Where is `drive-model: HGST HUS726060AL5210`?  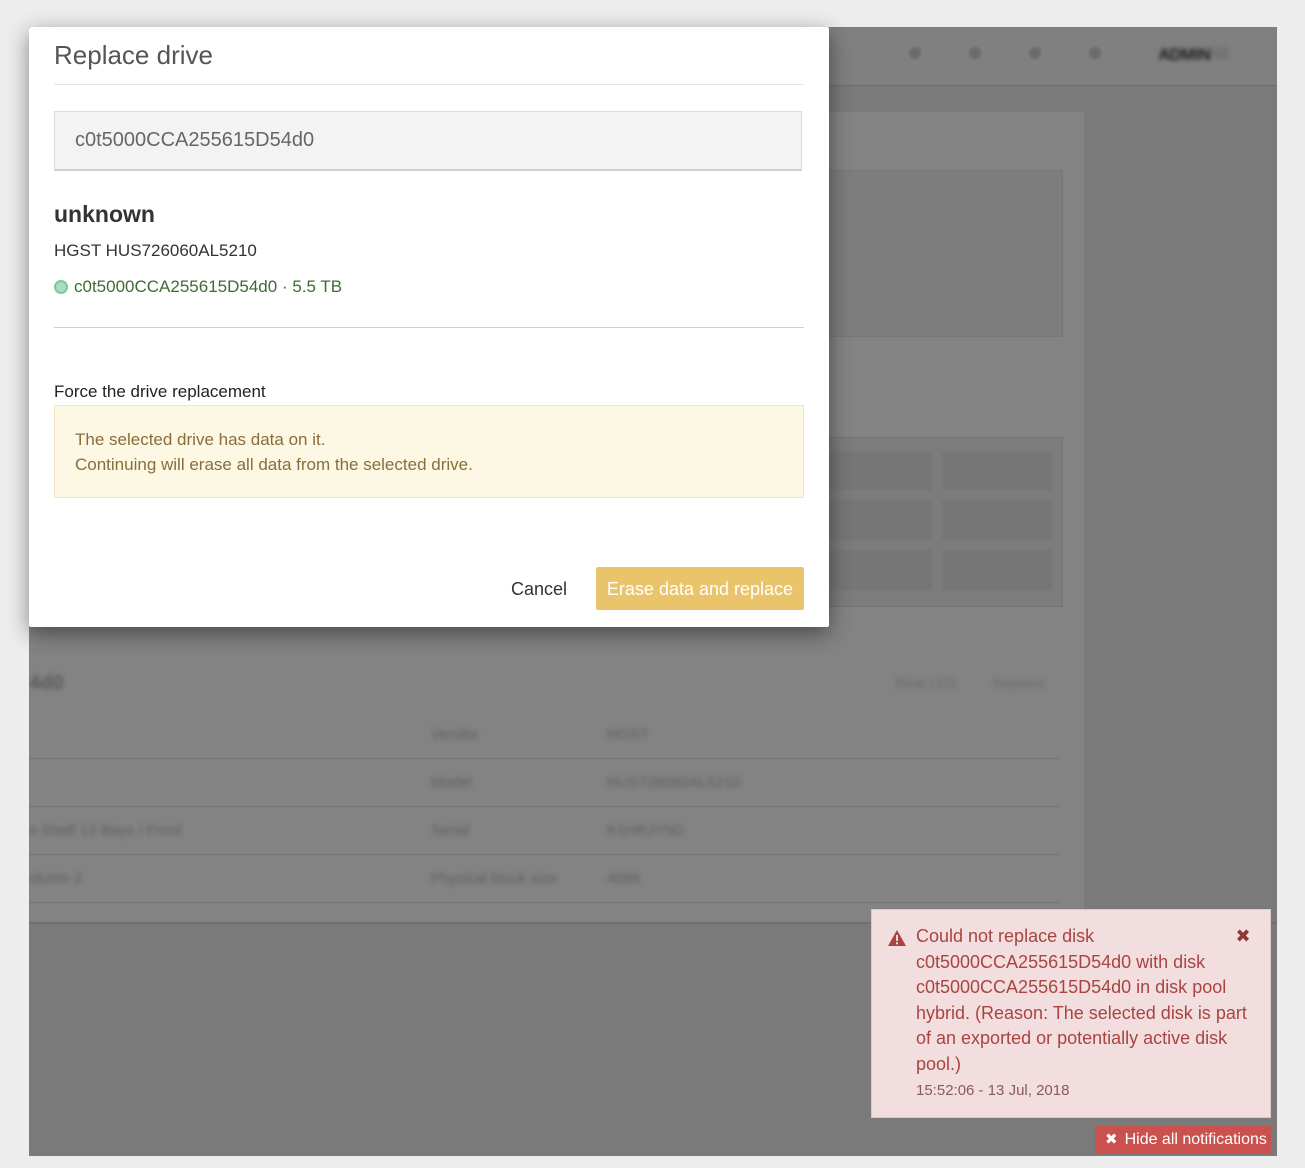 drive-model: HGST HUS726060AL5210 is located at coordinates (155, 250).